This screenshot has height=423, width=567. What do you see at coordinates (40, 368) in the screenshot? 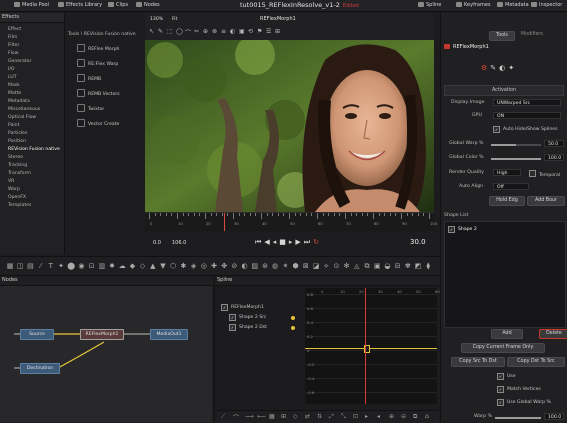
I see `node-destination: Destination` at bounding box center [40, 368].